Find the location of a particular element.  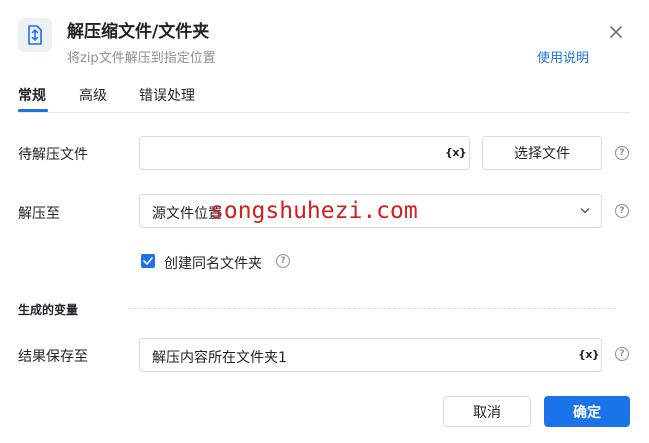

close-icon is located at coordinates (616, 32).